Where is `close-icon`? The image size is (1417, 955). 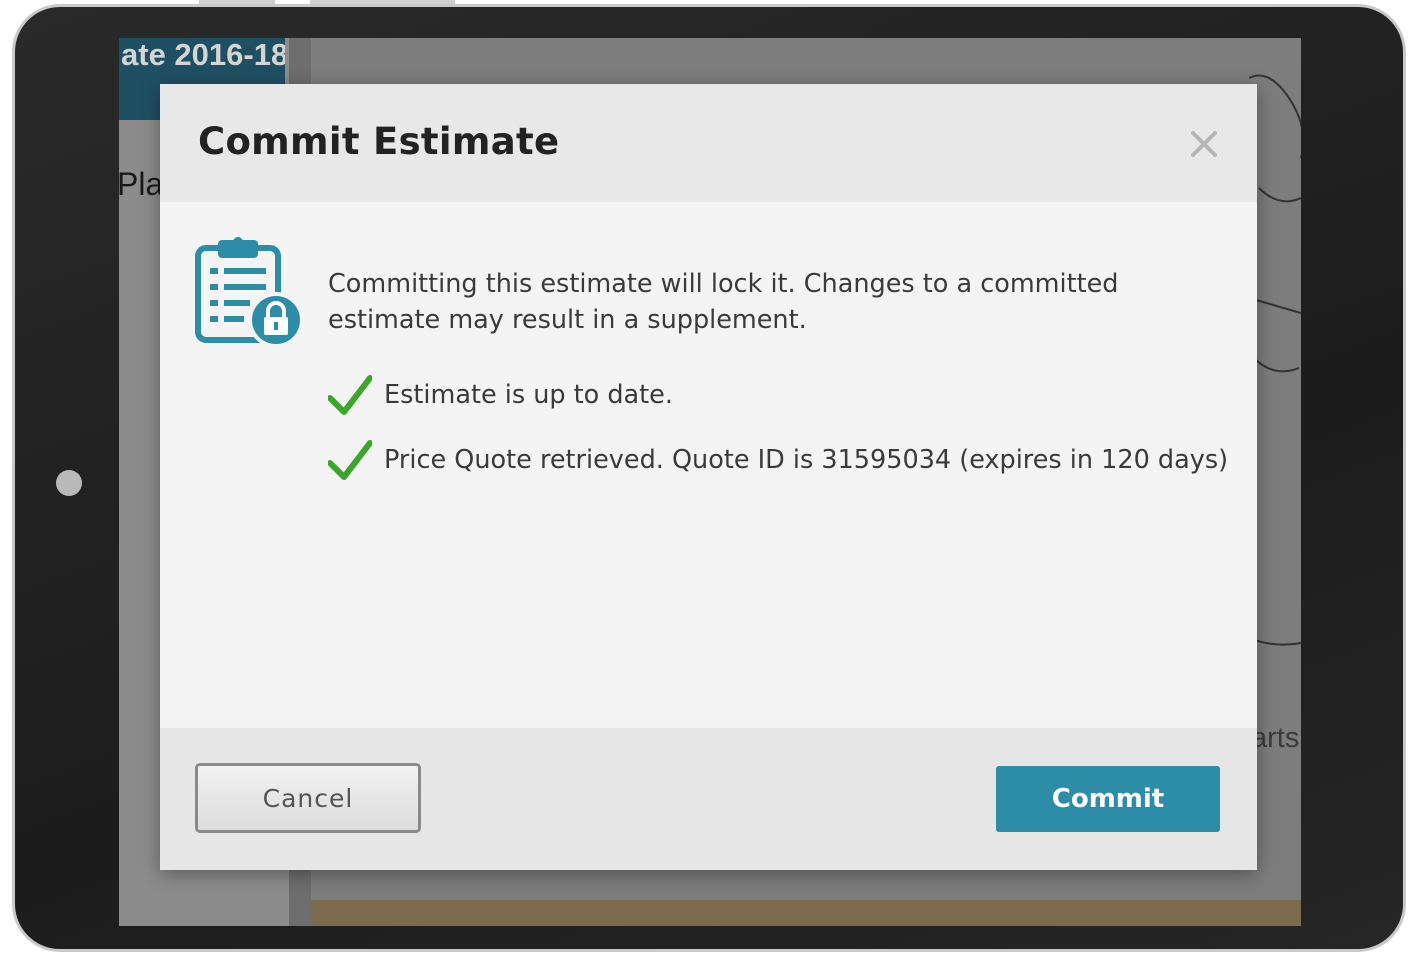
close-icon is located at coordinates (1204, 144).